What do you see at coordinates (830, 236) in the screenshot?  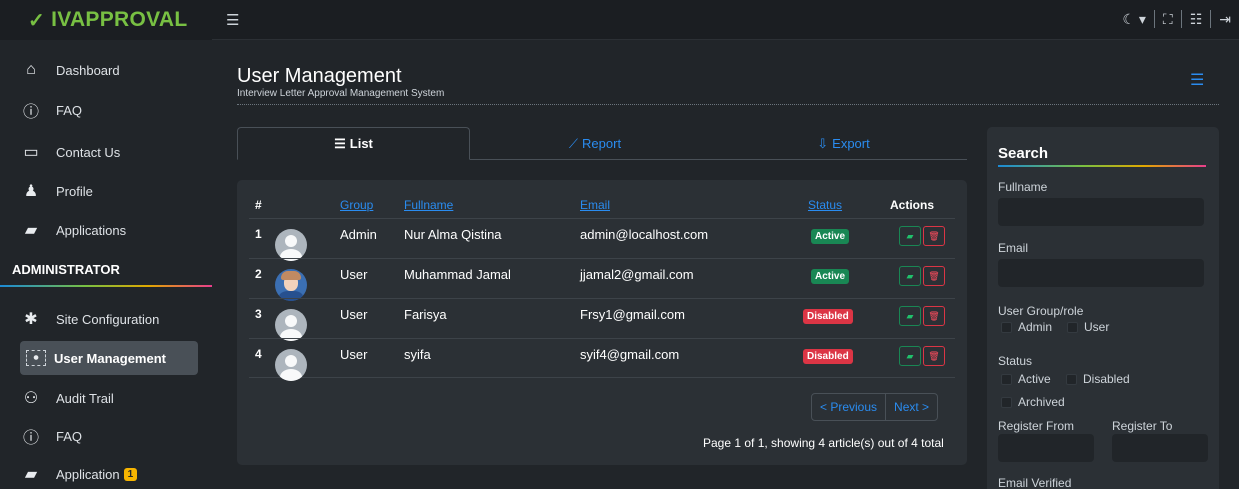 I see `status-badge: Active` at bounding box center [830, 236].